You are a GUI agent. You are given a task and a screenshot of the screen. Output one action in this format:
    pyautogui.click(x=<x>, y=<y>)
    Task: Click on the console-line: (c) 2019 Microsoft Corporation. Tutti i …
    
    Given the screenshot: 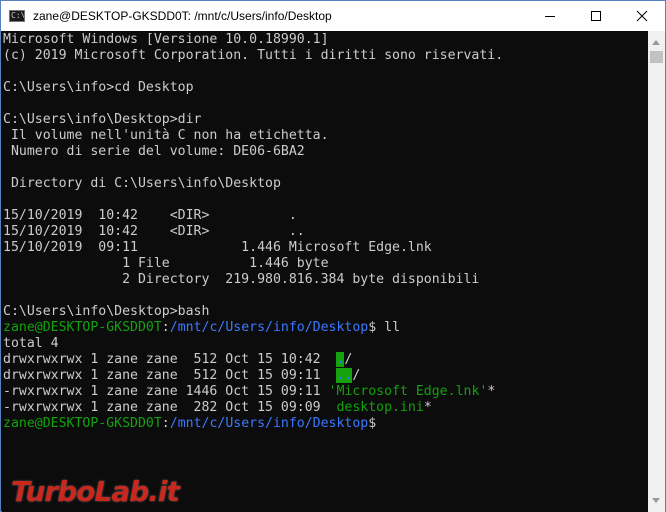 What is the action you would take?
    pyautogui.click(x=253, y=55)
    